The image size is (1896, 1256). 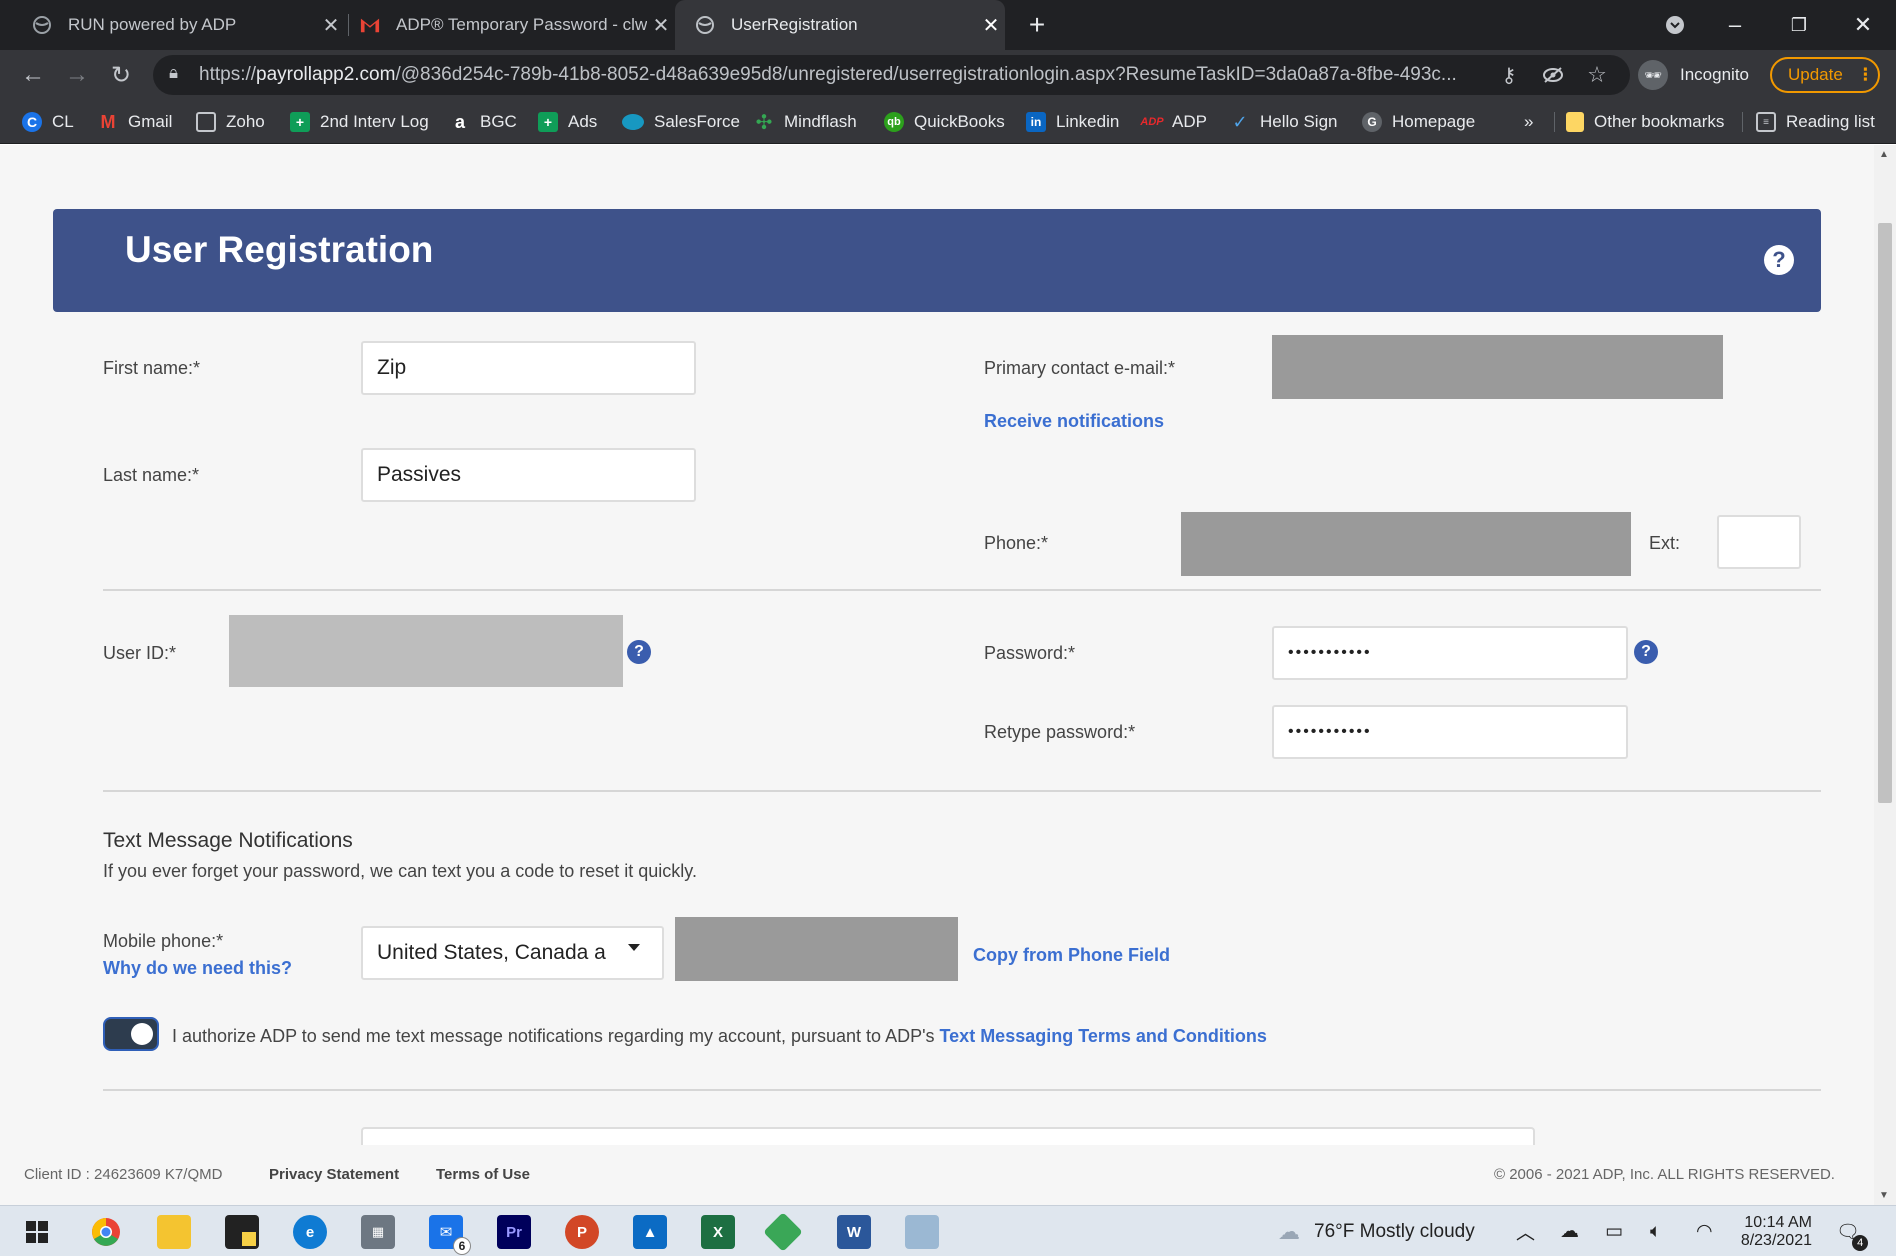 What do you see at coordinates (1646, 652) in the screenshot?
I see `password-help-icon: ?` at bounding box center [1646, 652].